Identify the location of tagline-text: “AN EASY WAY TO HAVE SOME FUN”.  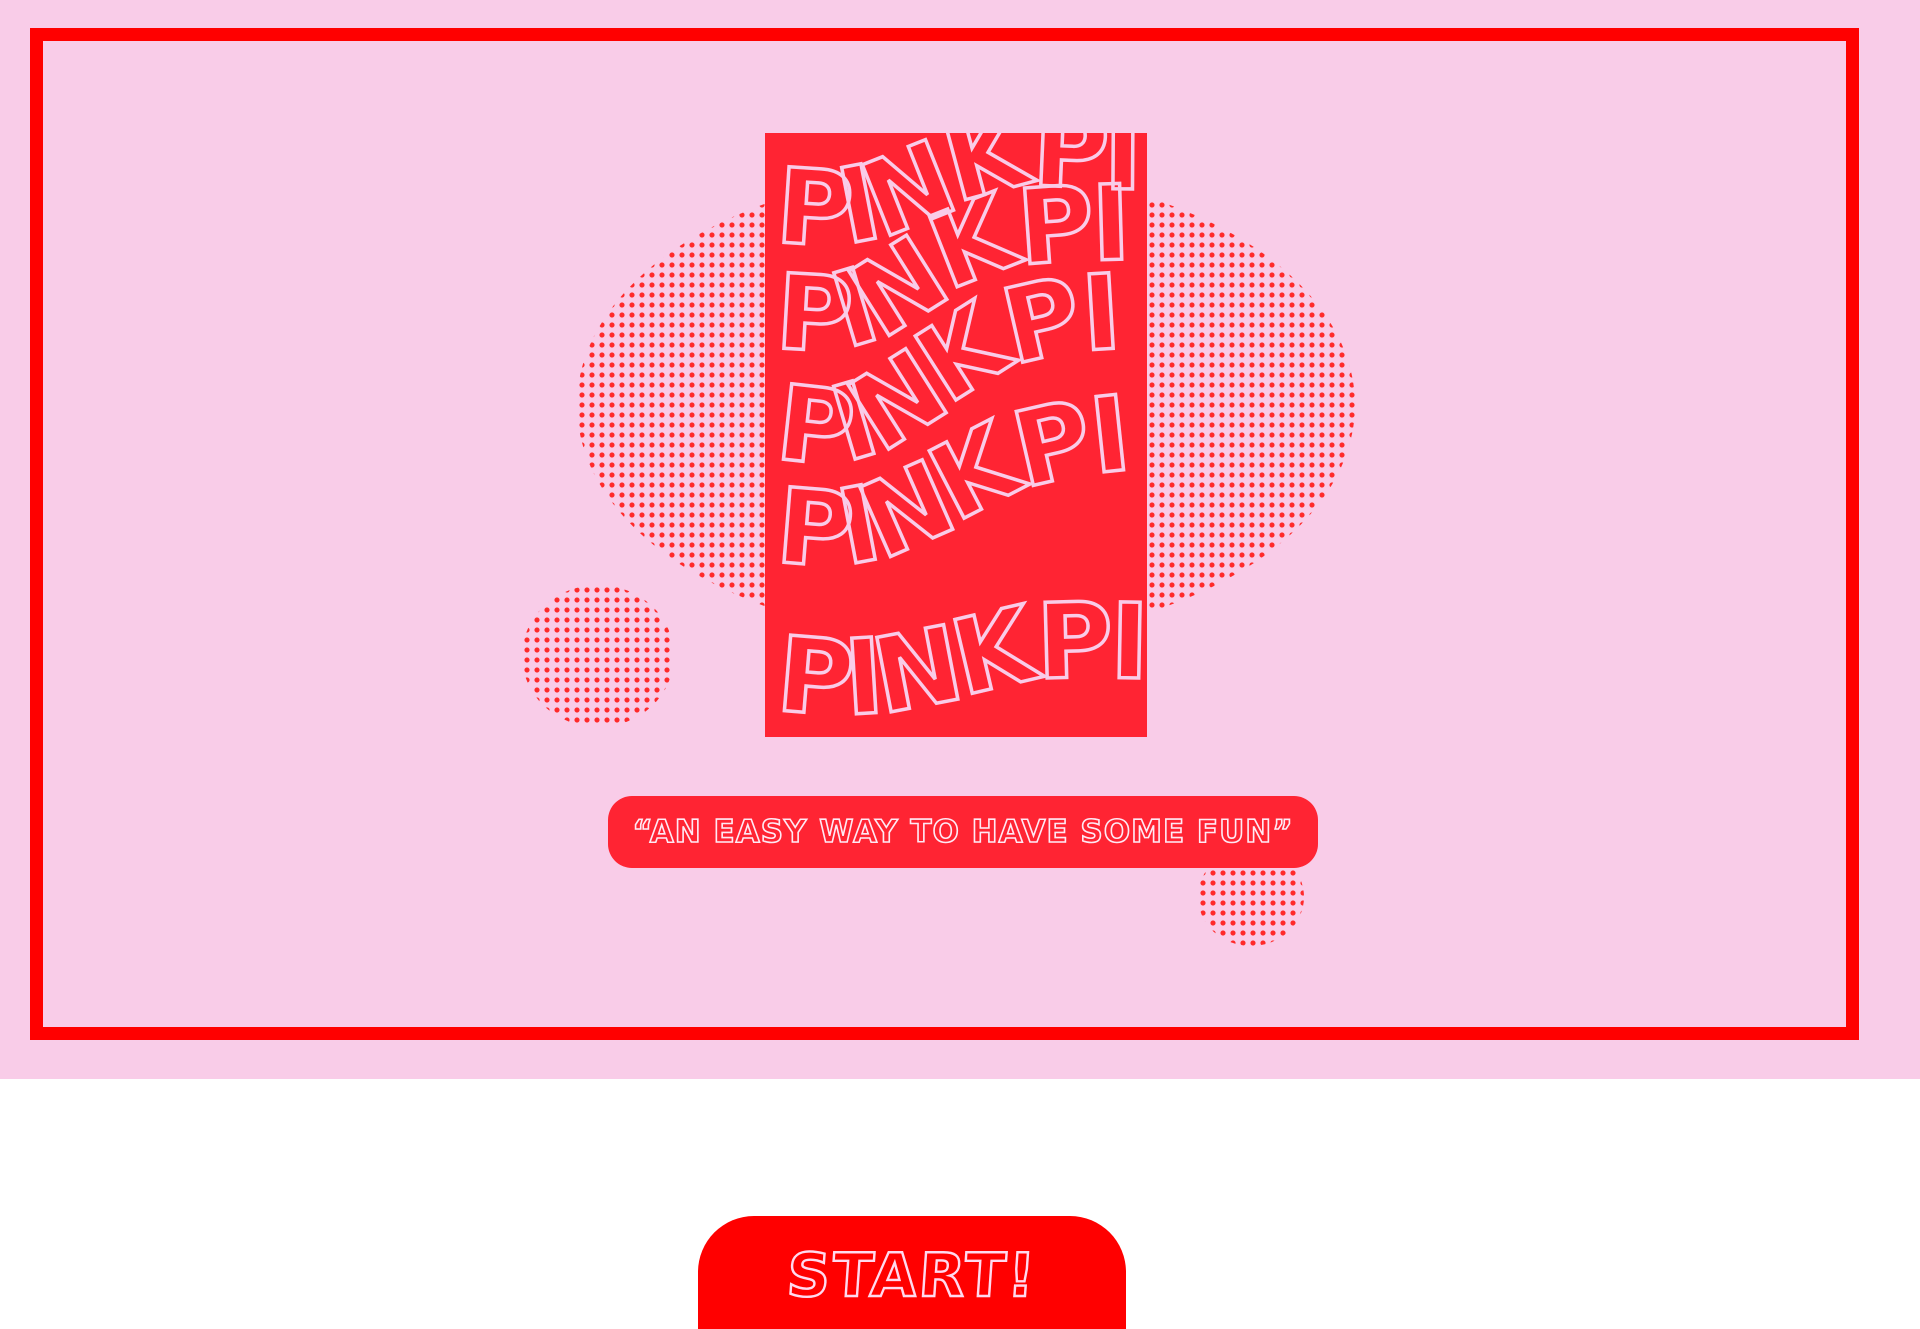
(963, 832).